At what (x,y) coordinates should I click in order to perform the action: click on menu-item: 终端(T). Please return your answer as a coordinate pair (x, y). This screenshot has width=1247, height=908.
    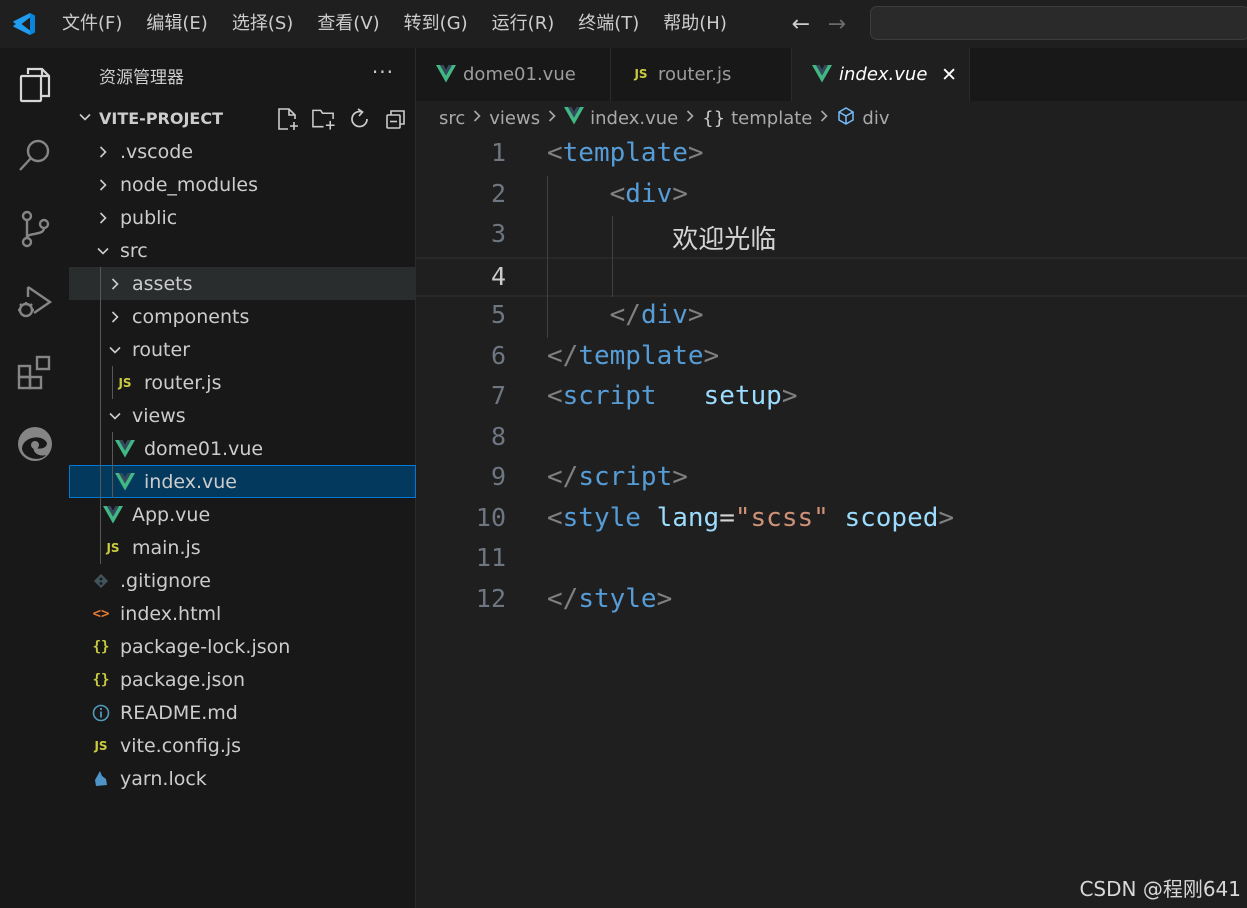
    Looking at the image, I should click on (608, 24).